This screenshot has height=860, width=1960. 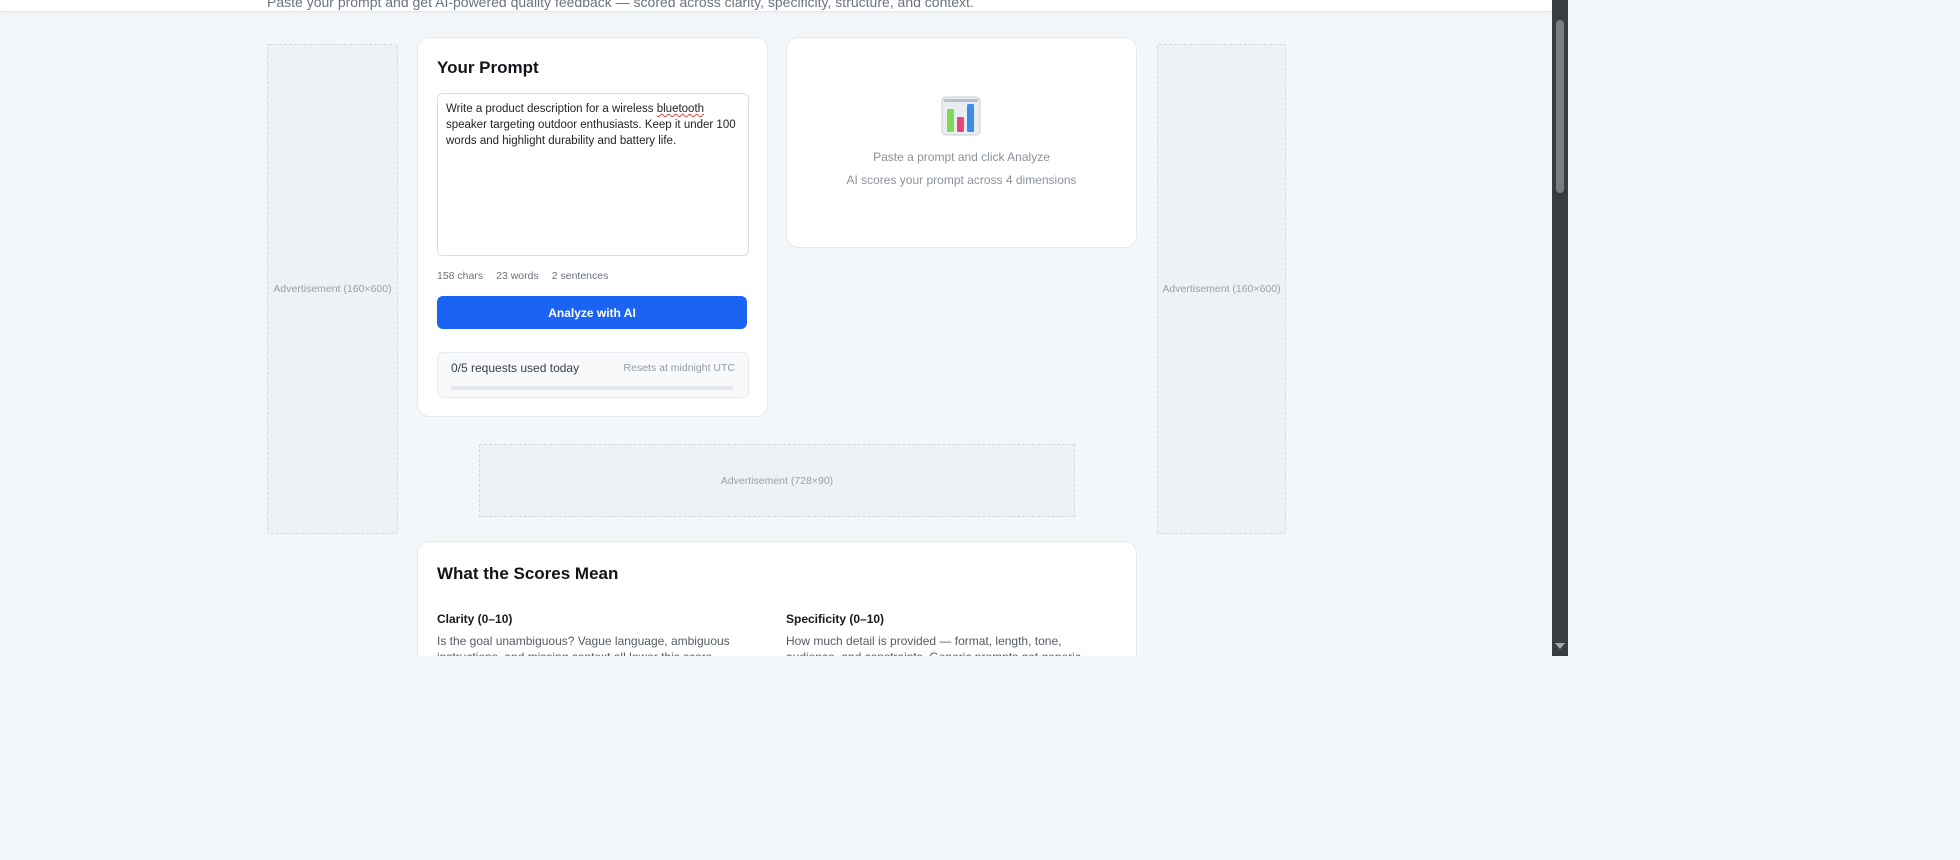 What do you see at coordinates (1221, 289) in the screenshot?
I see `ad-right-skyscraper: Advertisement (160×600)` at bounding box center [1221, 289].